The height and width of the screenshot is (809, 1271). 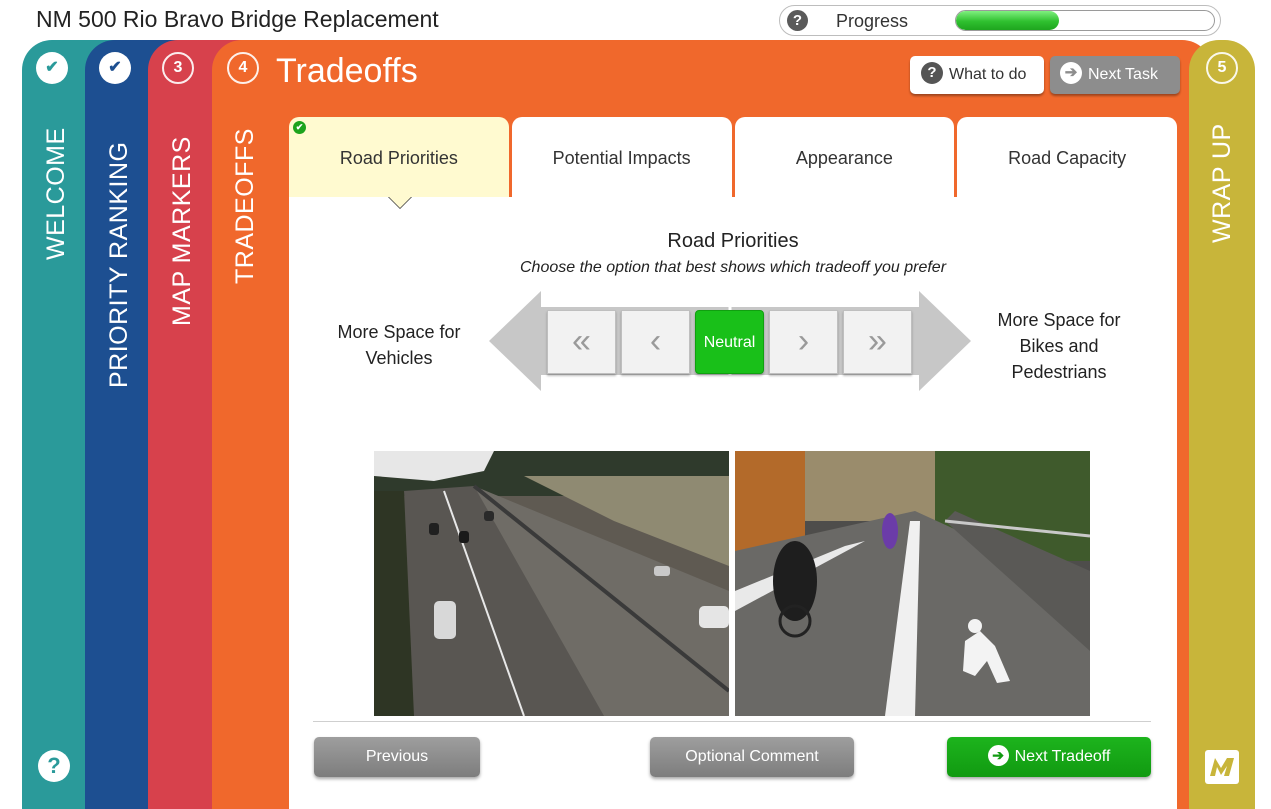 What do you see at coordinates (237, 19) in the screenshot?
I see `app-title: NM 500 Rio Bravo Bridge Replacement` at bounding box center [237, 19].